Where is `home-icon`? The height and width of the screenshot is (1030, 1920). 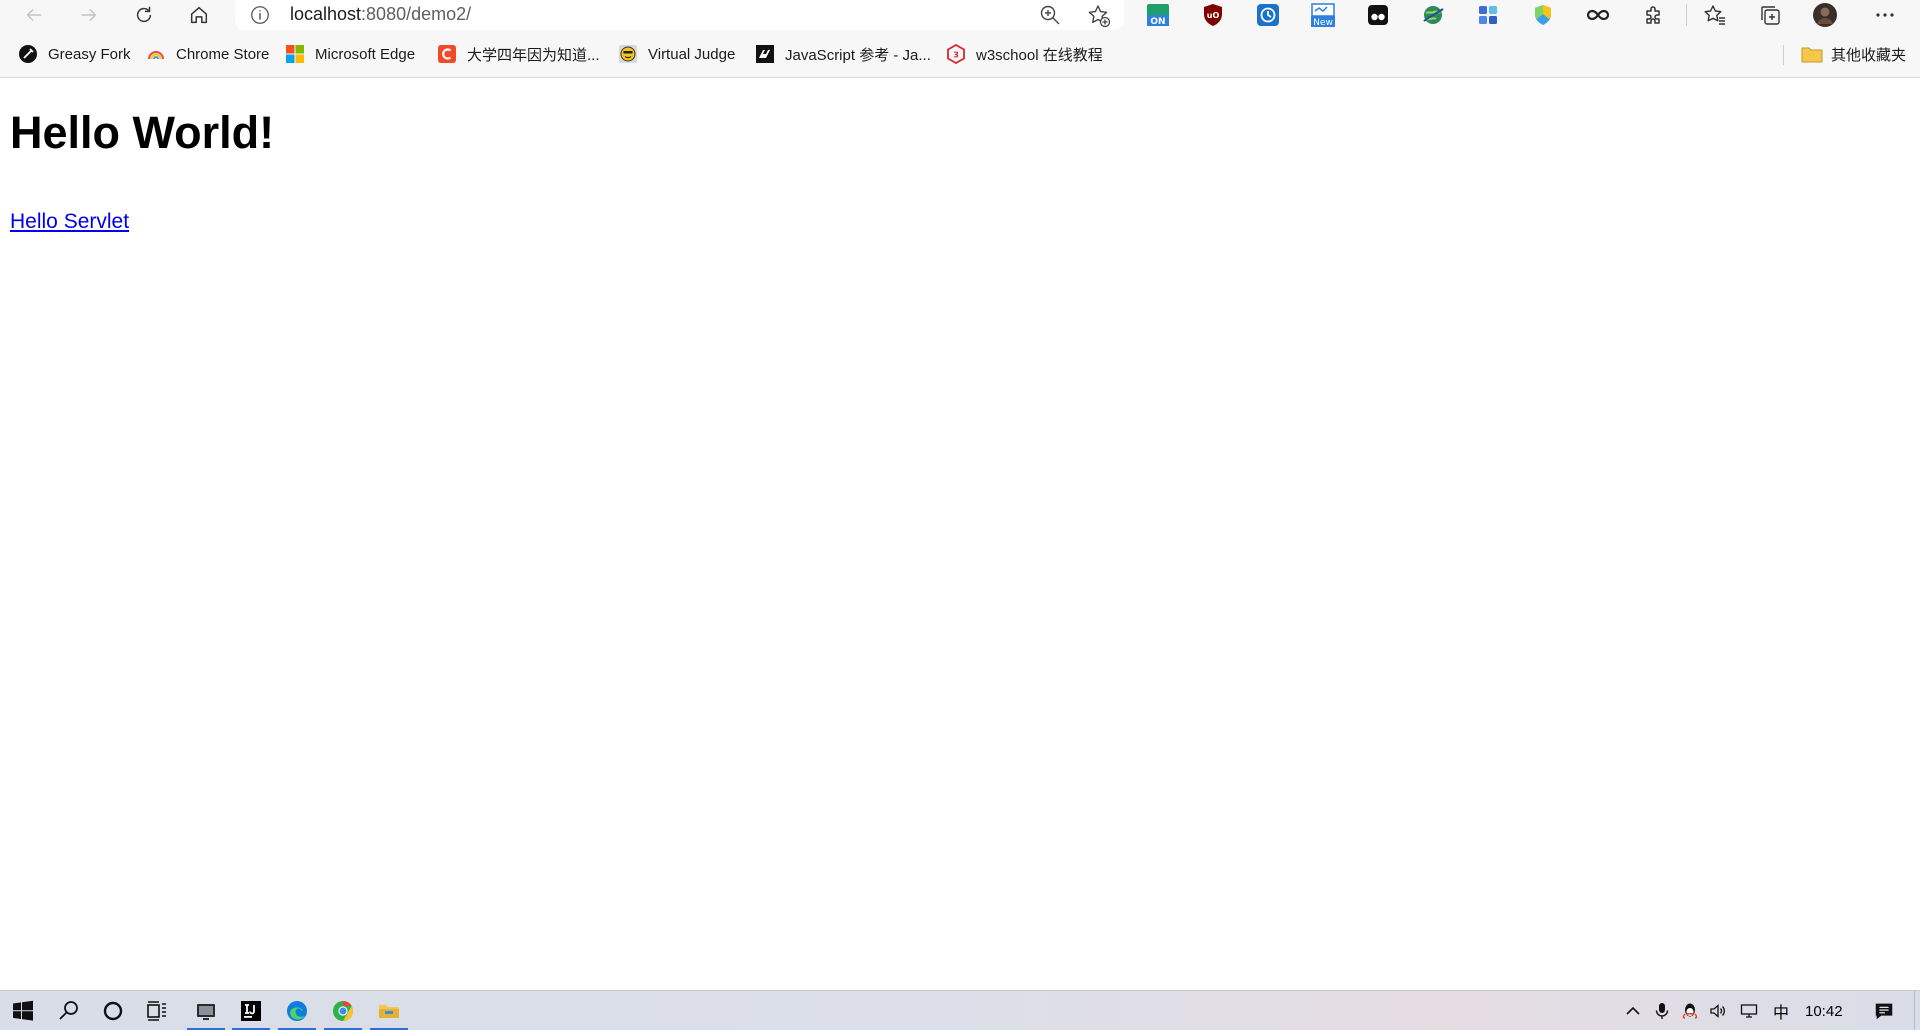 home-icon is located at coordinates (199, 15).